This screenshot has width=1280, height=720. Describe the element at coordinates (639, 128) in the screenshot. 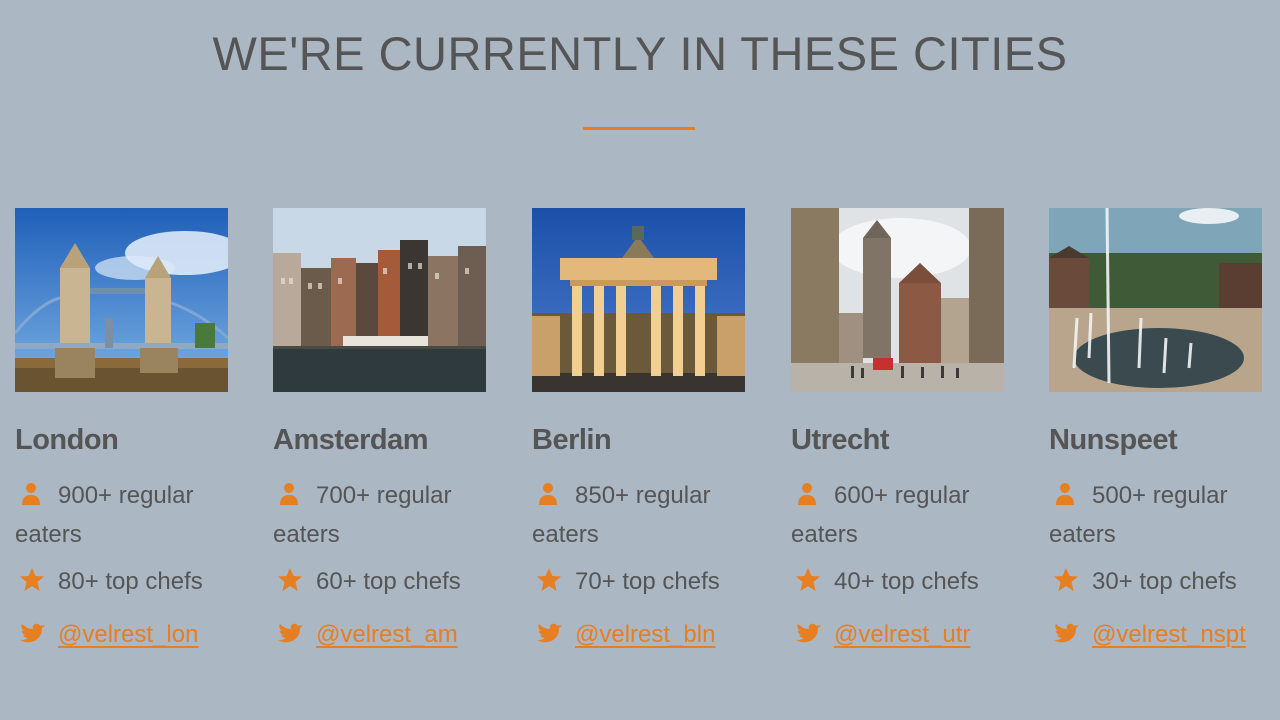

I see `title-divider` at that location.